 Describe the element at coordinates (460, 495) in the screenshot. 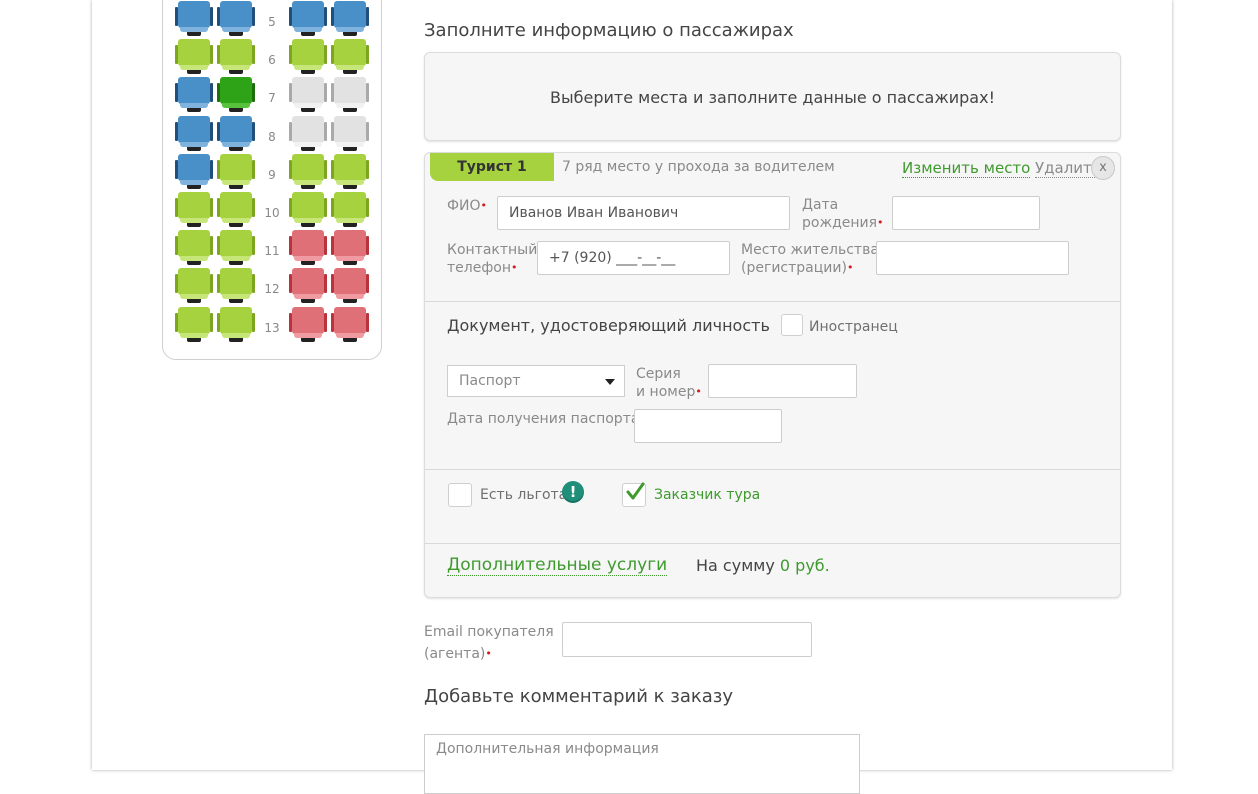

I see `benefit-checkbox` at that location.